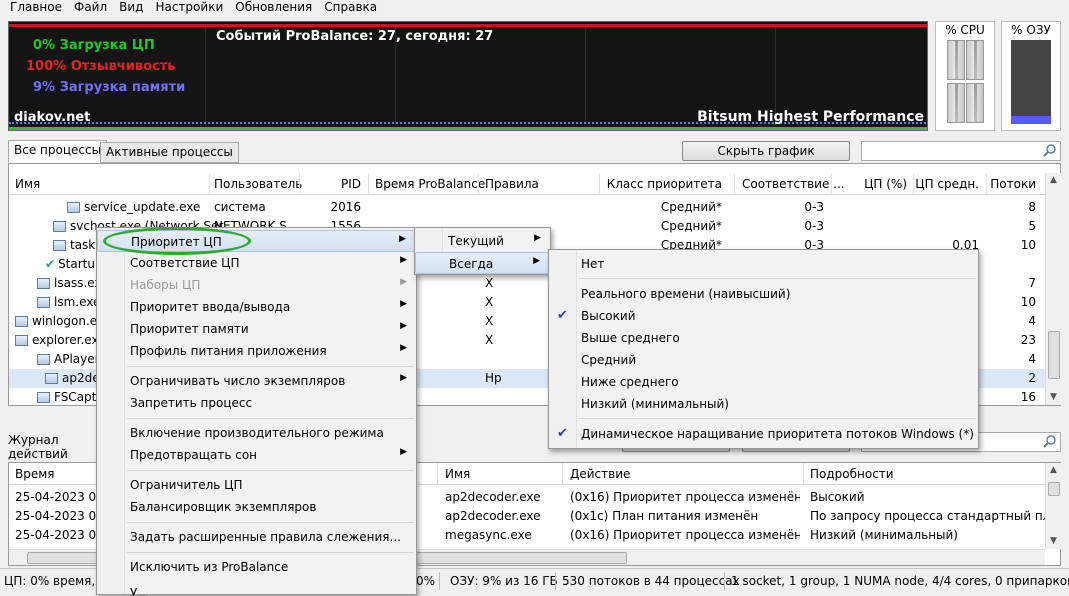 The width and height of the screenshot is (1069, 596). I want to click on log-column-time: Время, so click(35, 474).